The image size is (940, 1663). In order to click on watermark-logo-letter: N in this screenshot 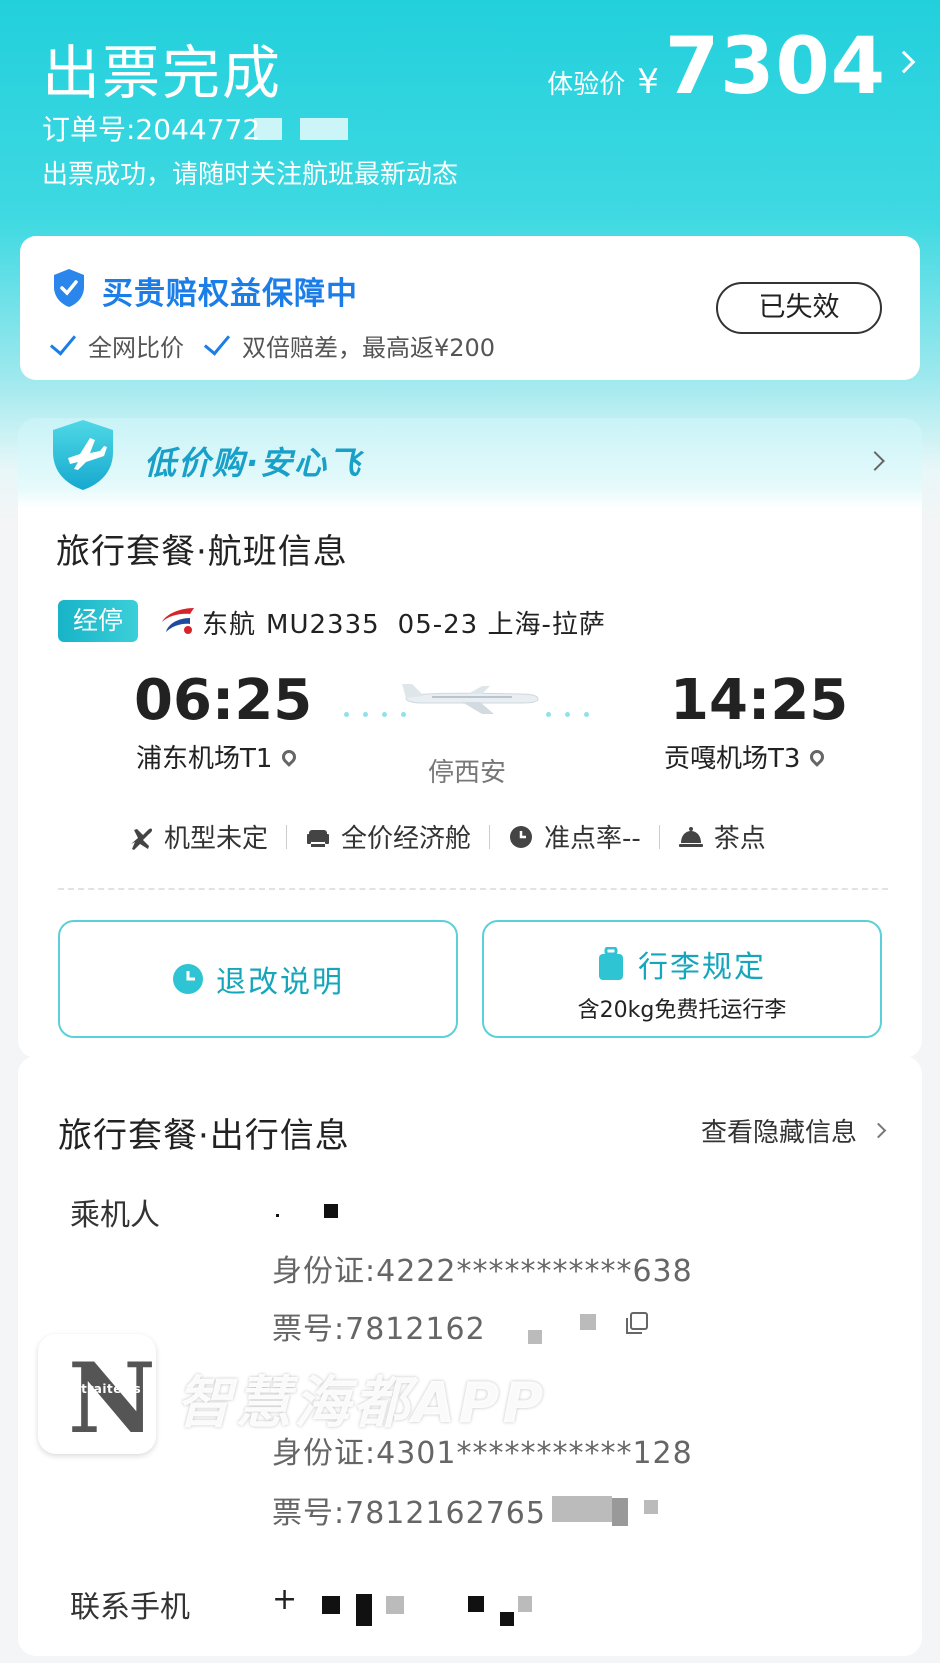, I will do `click(112, 1398)`.